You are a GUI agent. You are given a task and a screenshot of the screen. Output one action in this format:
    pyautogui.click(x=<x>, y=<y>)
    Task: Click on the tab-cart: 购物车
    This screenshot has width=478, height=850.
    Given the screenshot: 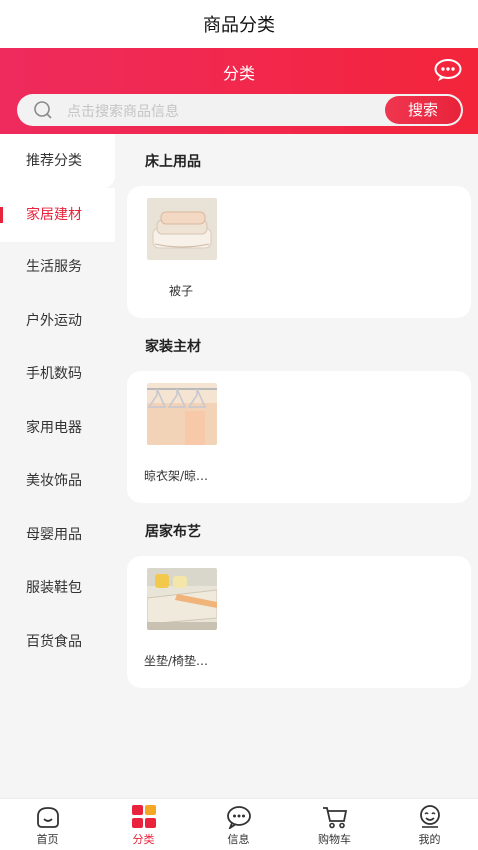 What is the action you would take?
    pyautogui.click(x=334, y=824)
    